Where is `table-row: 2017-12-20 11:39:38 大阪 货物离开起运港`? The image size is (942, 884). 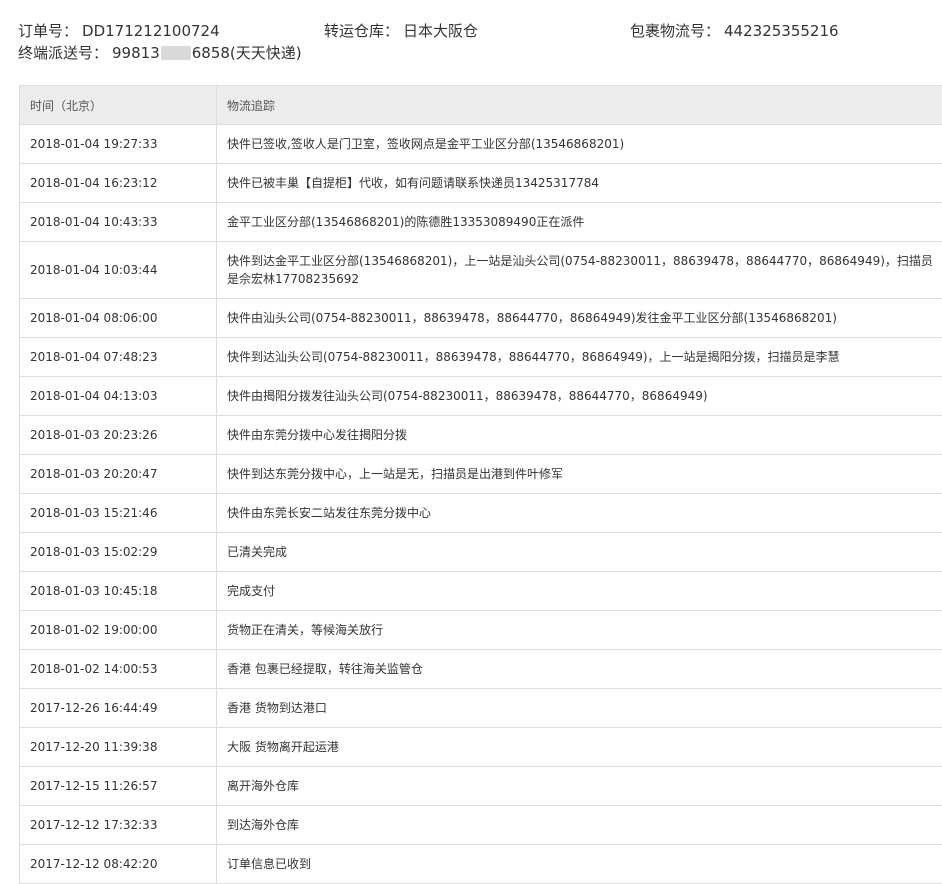 table-row: 2017-12-20 11:39:38 大阪 货物离开起运港 is located at coordinates (480, 747).